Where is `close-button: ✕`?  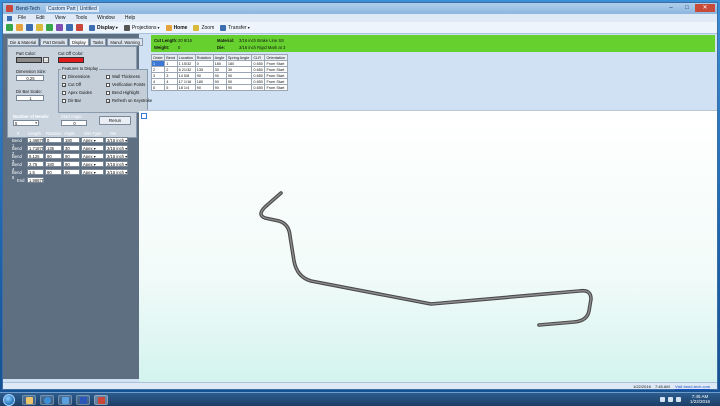 close-button: ✕ is located at coordinates (705, 8).